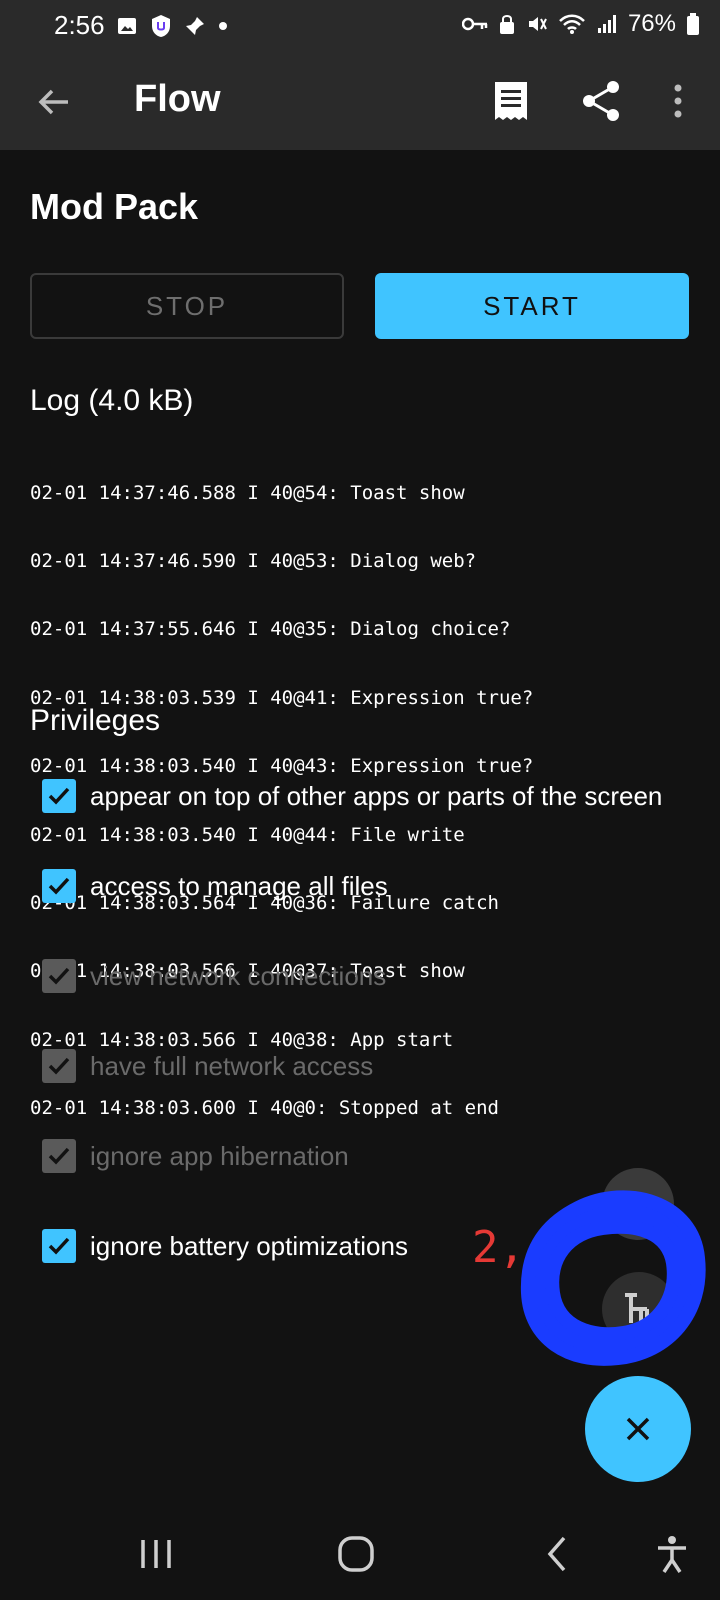  What do you see at coordinates (360, 101) in the screenshot?
I see `app-bar: Flow` at bounding box center [360, 101].